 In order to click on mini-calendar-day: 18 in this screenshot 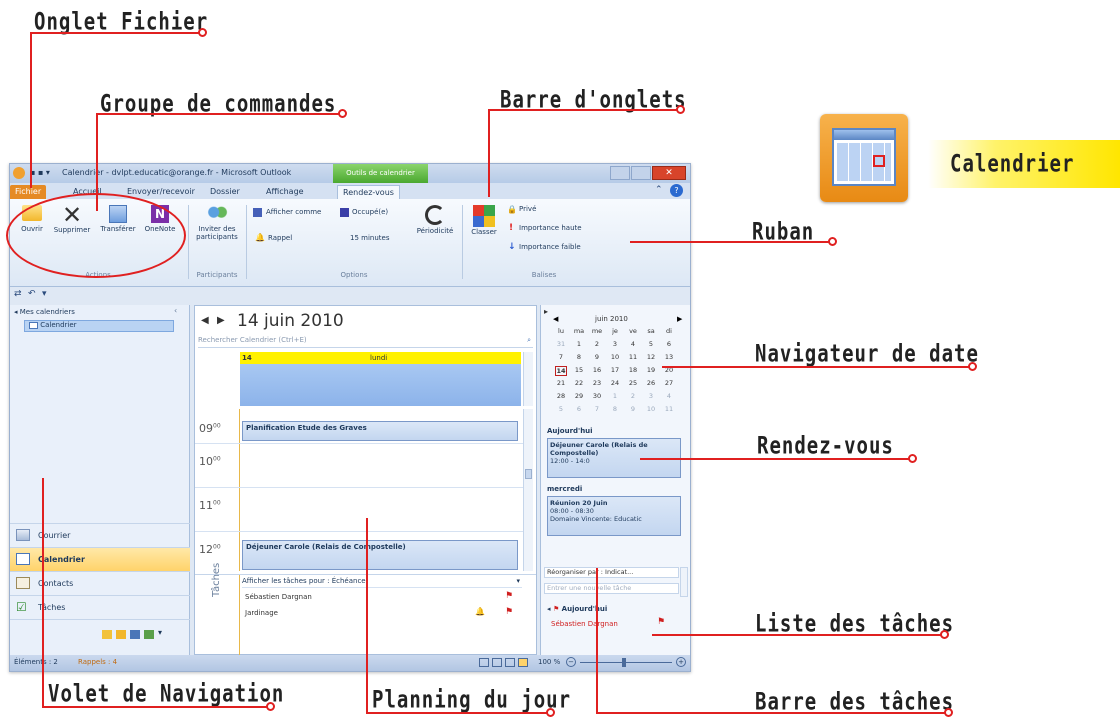, I will do `click(633, 370)`.